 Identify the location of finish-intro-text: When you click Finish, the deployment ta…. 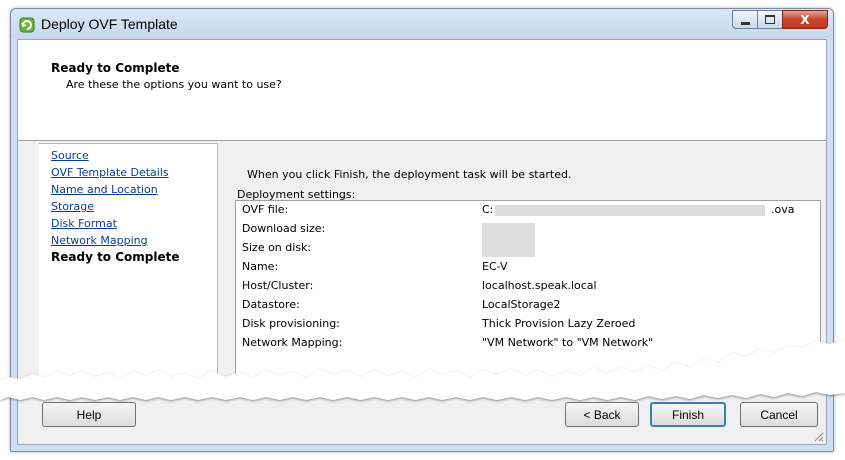
(409, 174).